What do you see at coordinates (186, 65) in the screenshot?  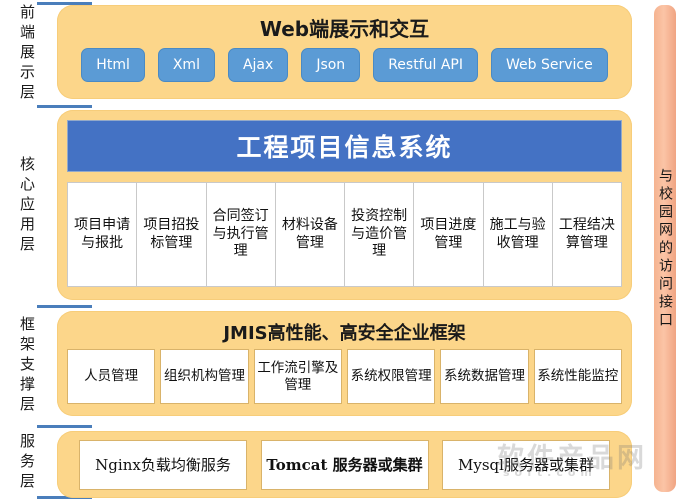 I see `chip-xml: Xml` at bounding box center [186, 65].